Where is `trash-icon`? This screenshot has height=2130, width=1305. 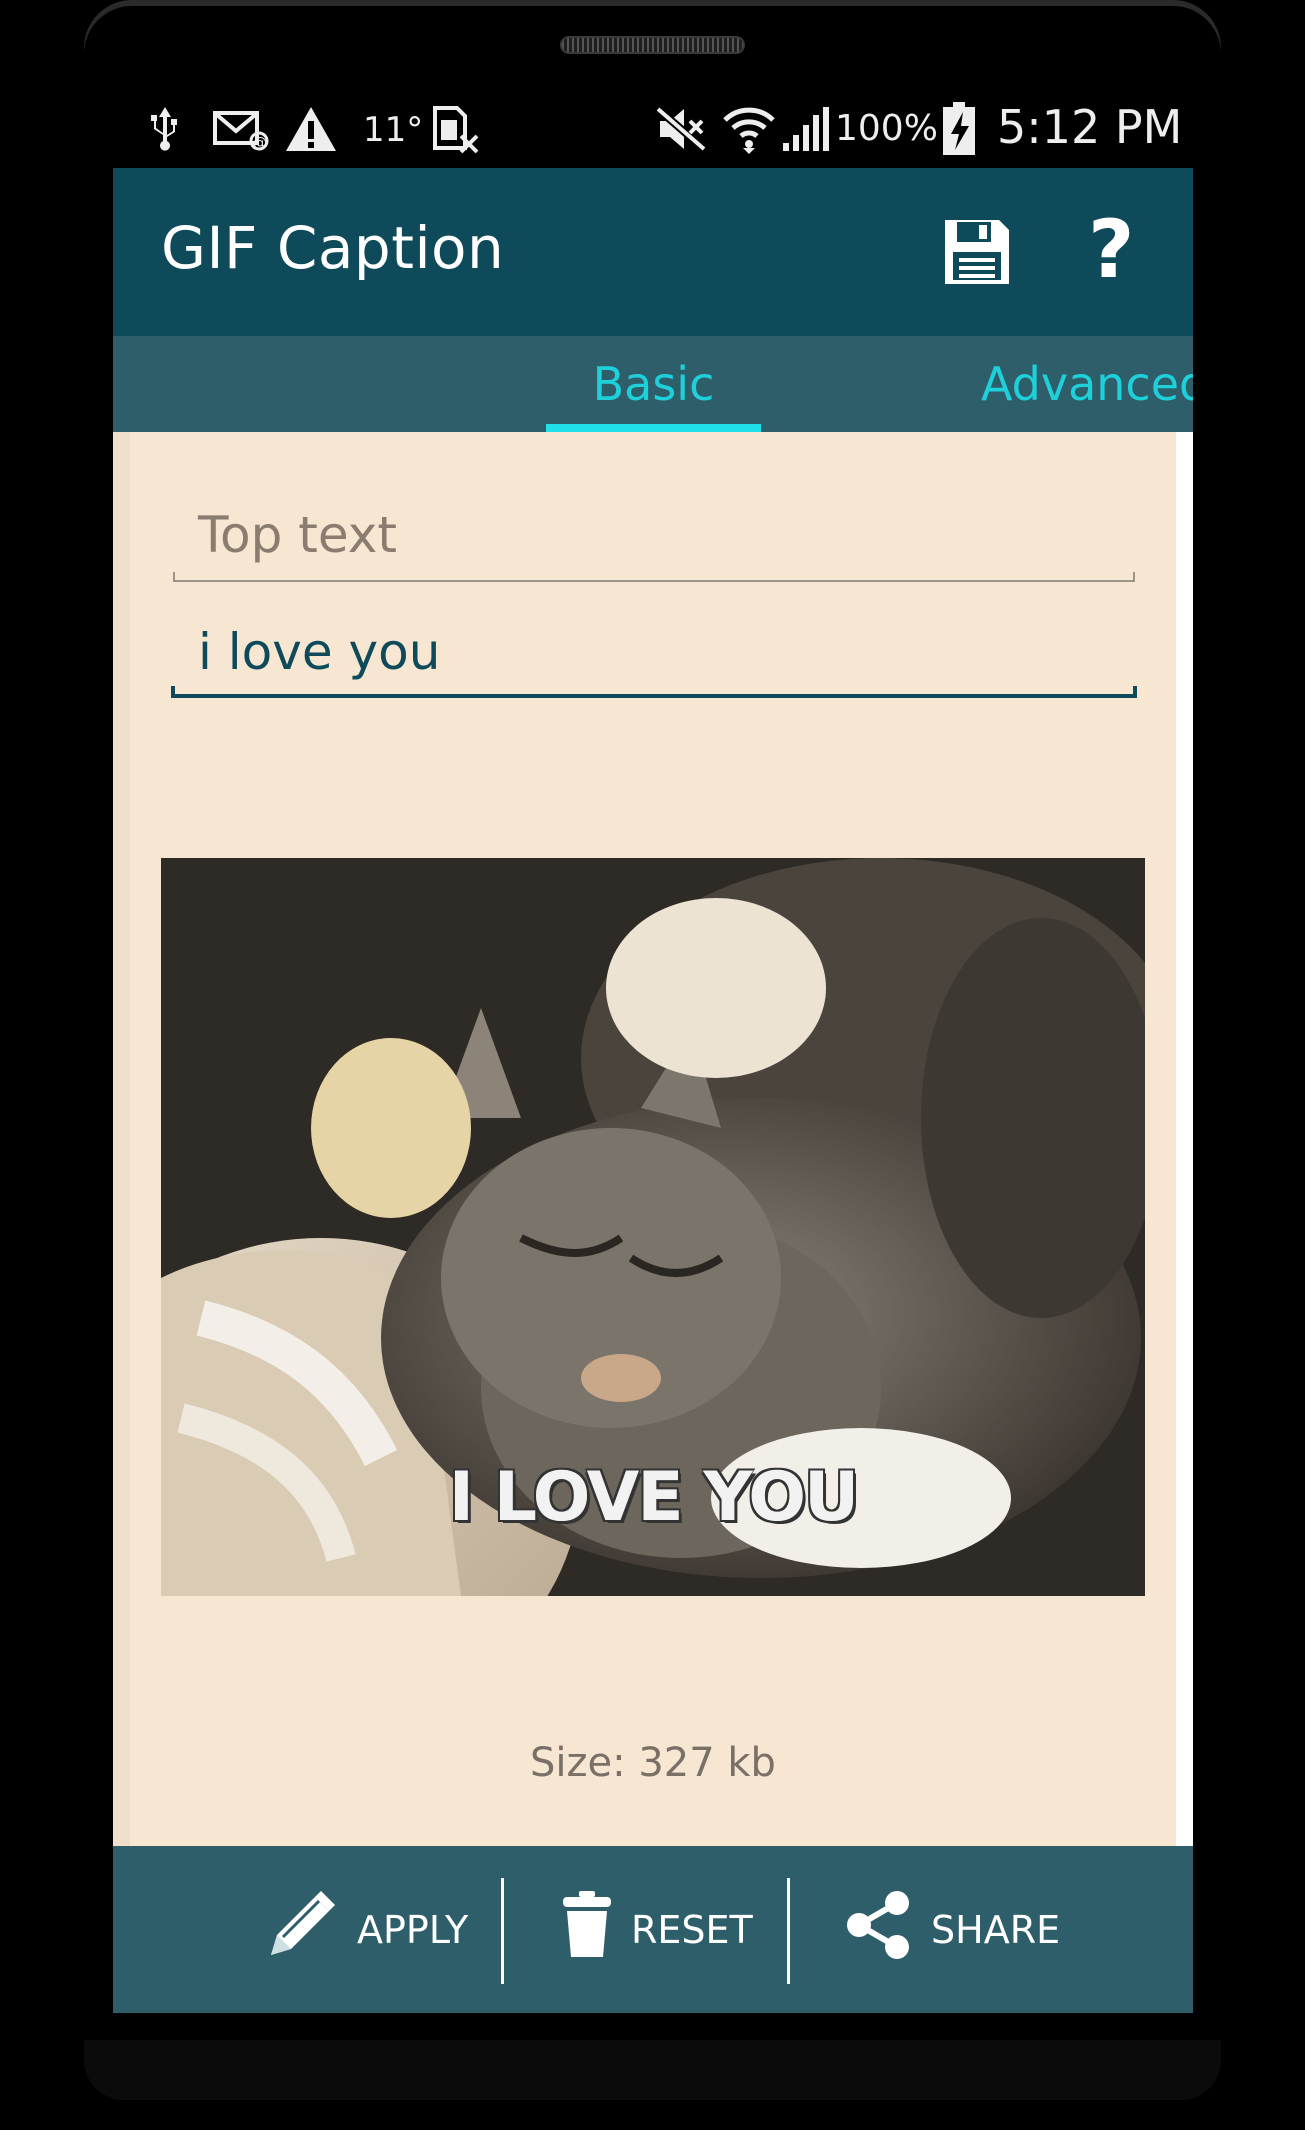
trash-icon is located at coordinates (587, 1929).